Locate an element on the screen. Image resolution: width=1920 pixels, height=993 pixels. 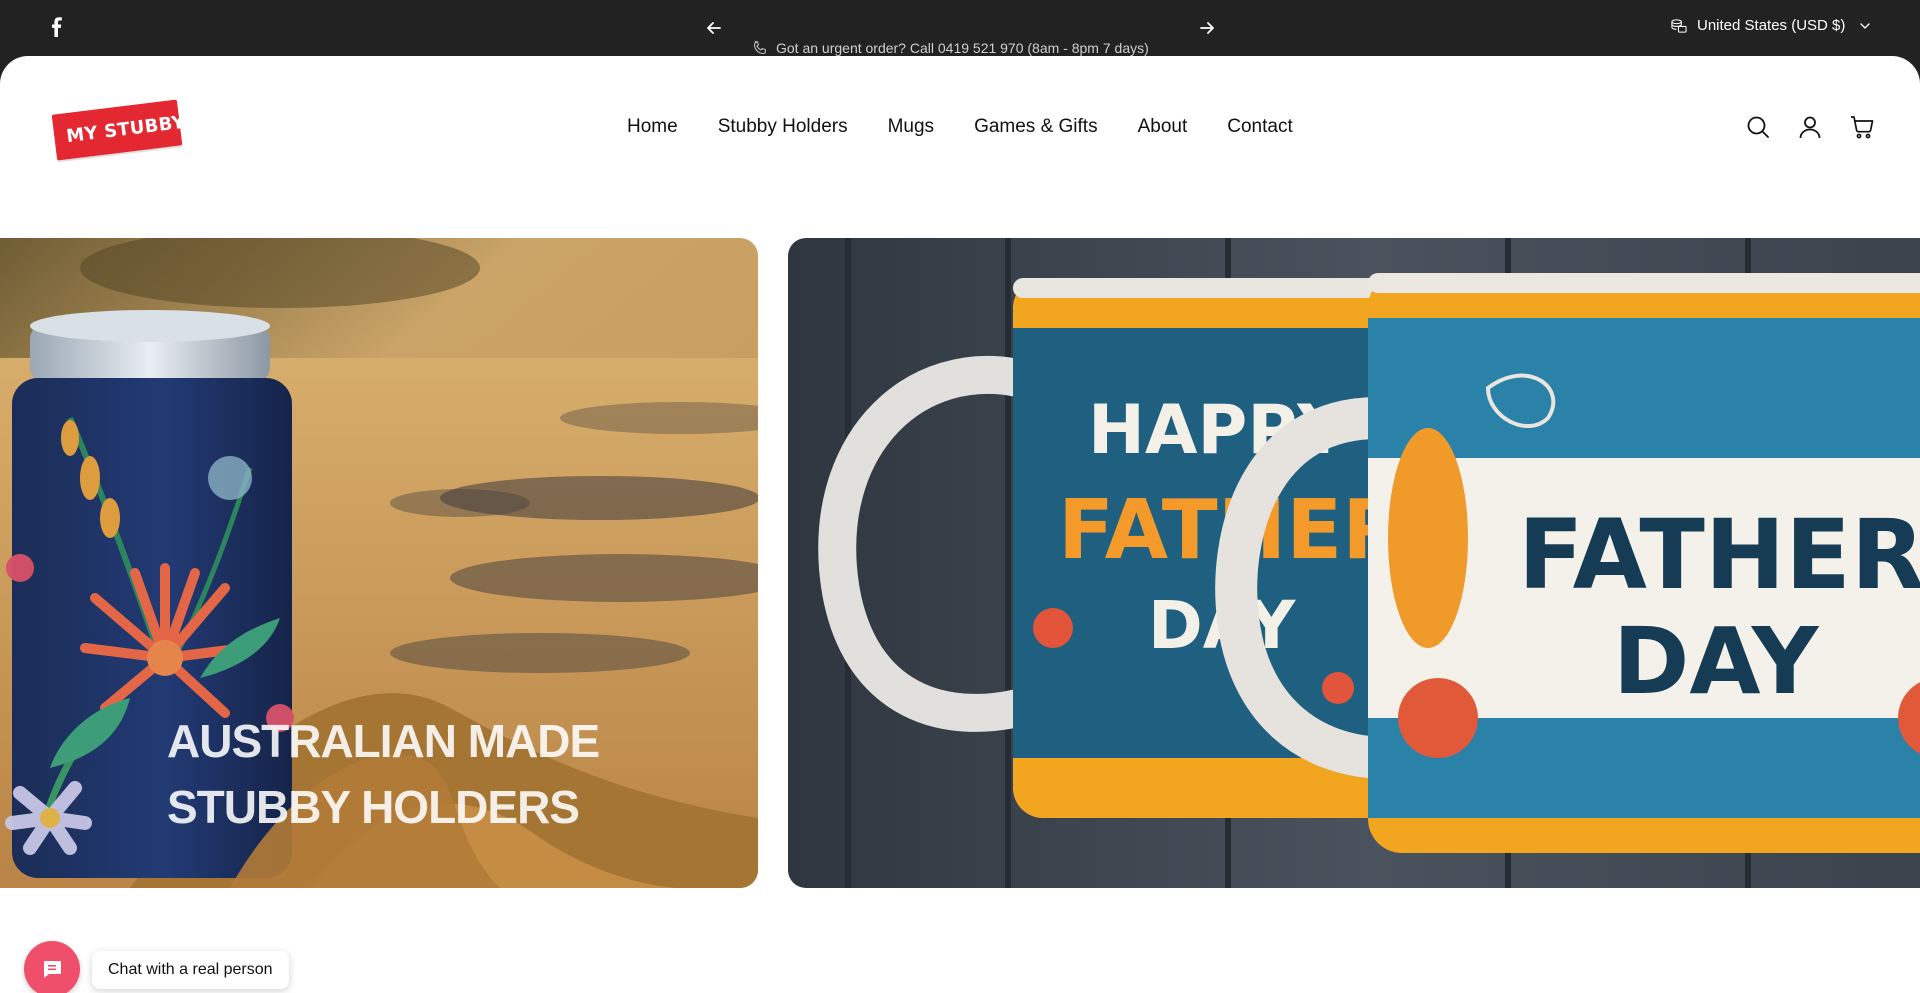
header-actions is located at coordinates (1810, 127).